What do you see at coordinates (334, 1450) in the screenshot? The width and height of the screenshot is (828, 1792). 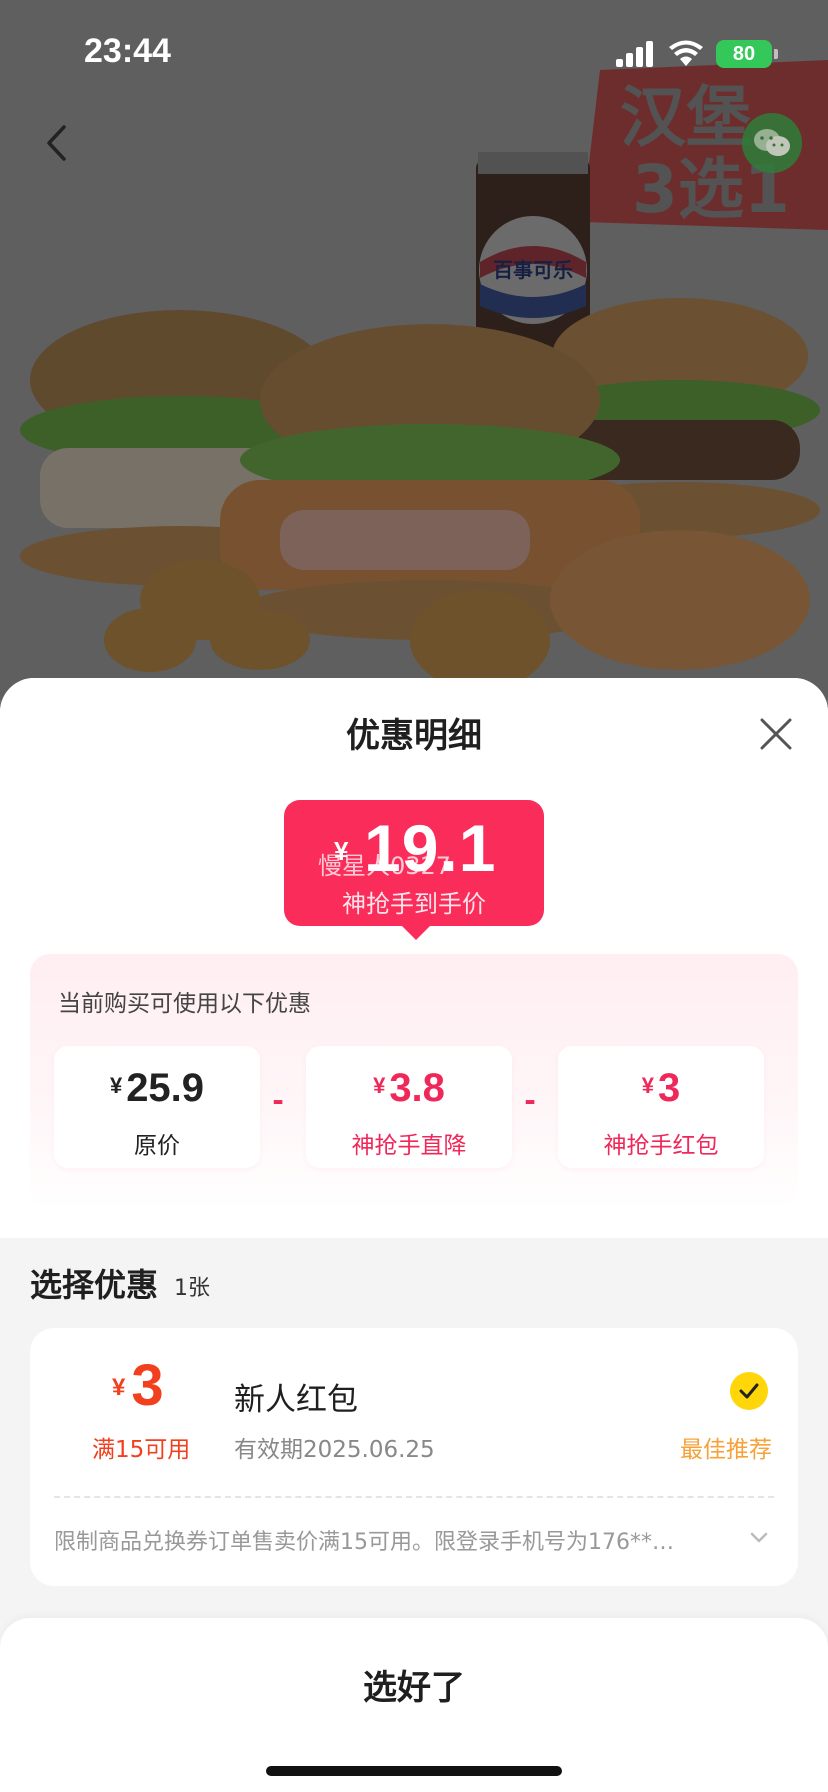 I see `coupon-expiry: 有效期2025.06.25` at bounding box center [334, 1450].